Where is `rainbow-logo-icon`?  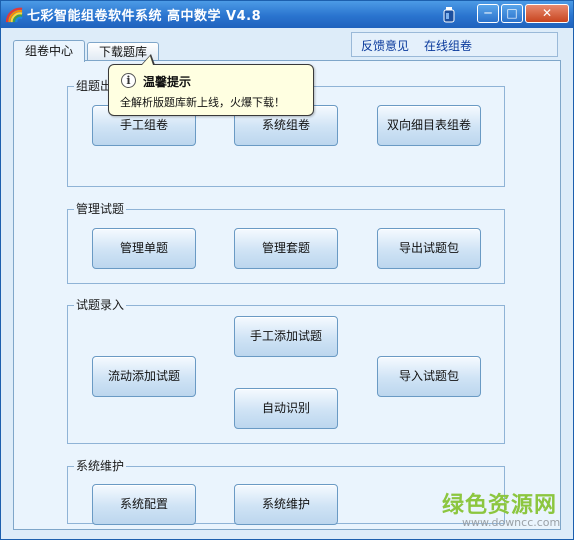 rainbow-logo-icon is located at coordinates (14, 15).